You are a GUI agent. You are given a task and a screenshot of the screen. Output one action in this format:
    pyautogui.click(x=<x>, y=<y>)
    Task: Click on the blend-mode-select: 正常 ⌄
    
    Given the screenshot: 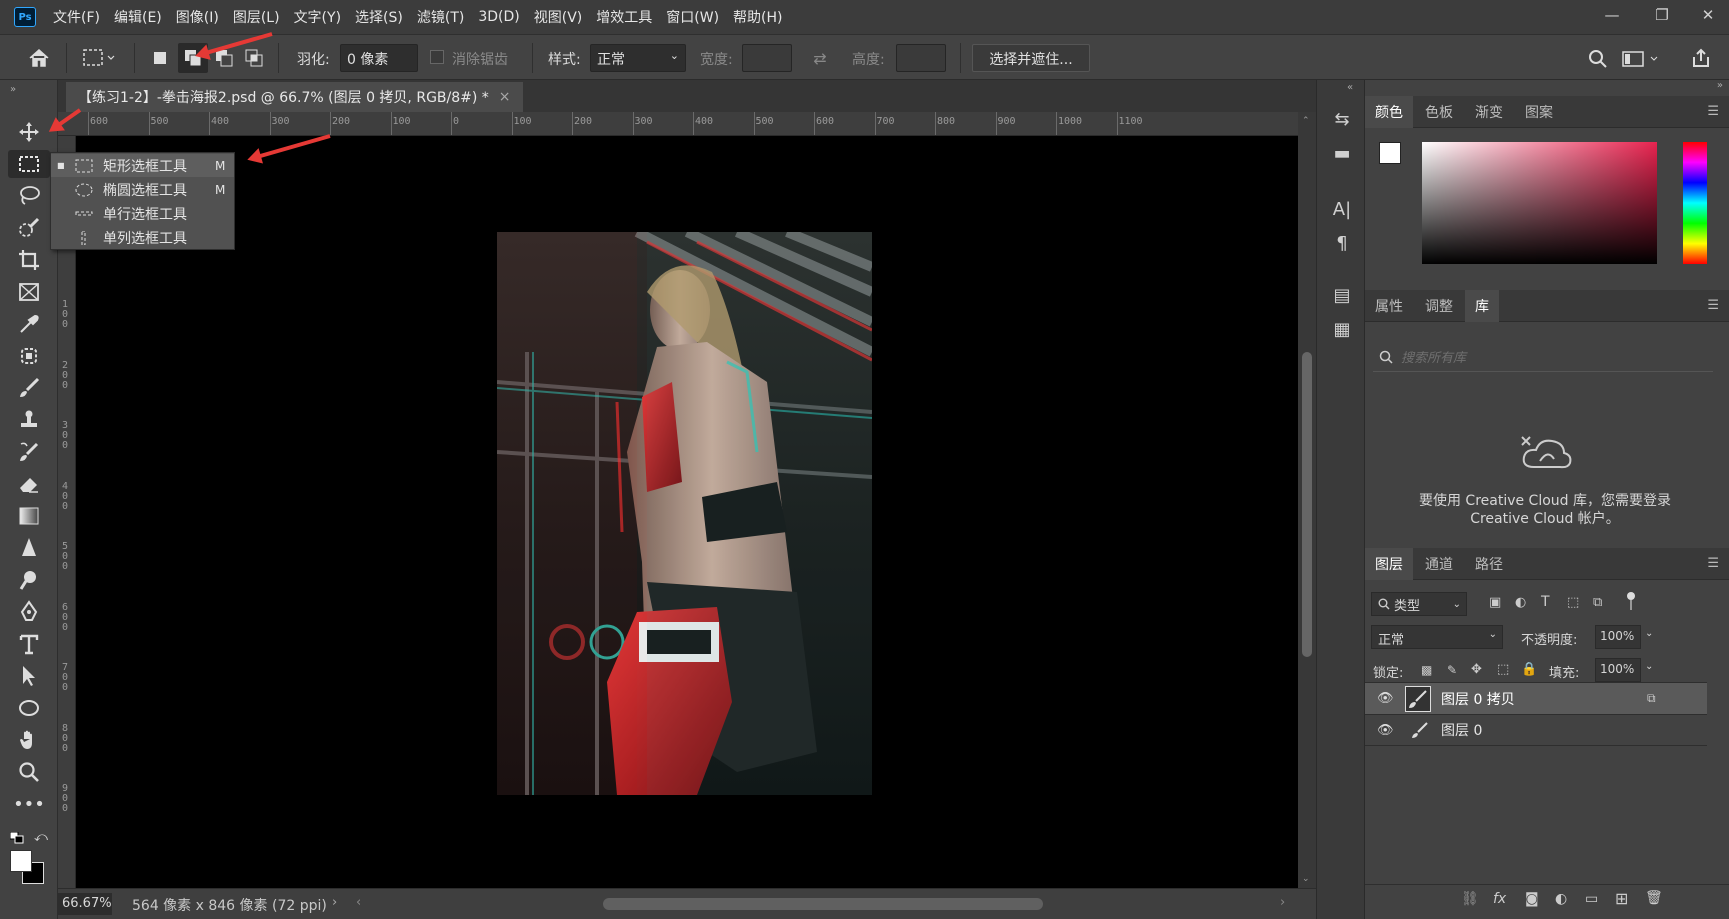 What is the action you would take?
    pyautogui.click(x=1437, y=637)
    